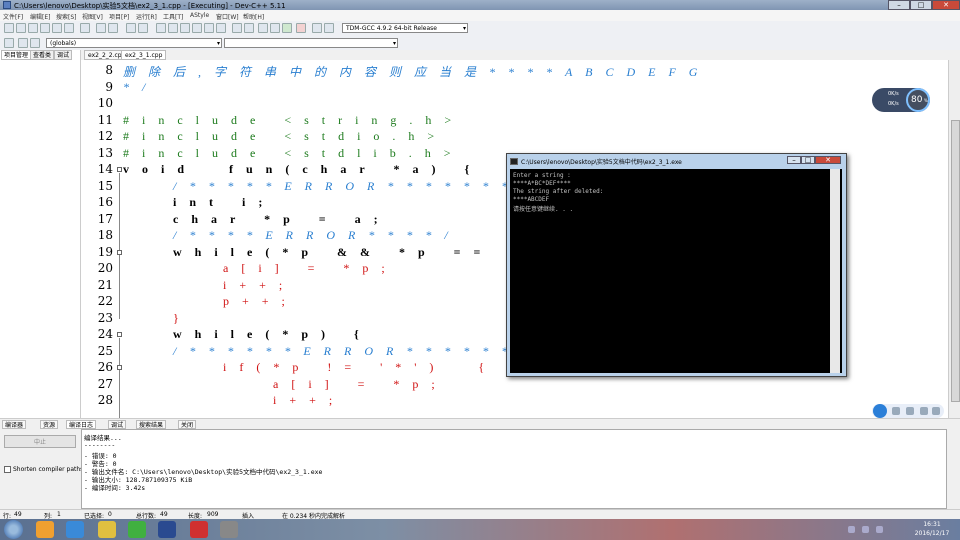  Describe the element at coordinates (66, 16) in the screenshot. I see `menu-search: 搜索[S]` at that location.